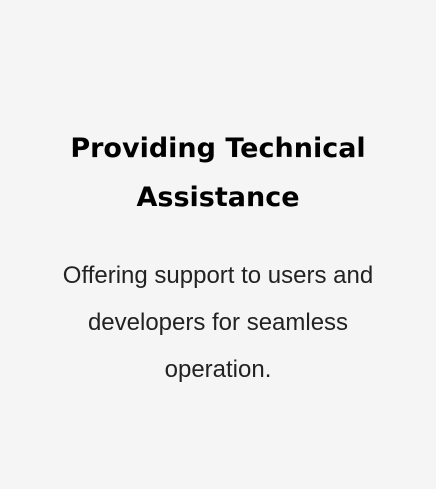 The height and width of the screenshot is (489, 436). I want to click on card-title: Providing Technical Assistance, so click(218, 173).